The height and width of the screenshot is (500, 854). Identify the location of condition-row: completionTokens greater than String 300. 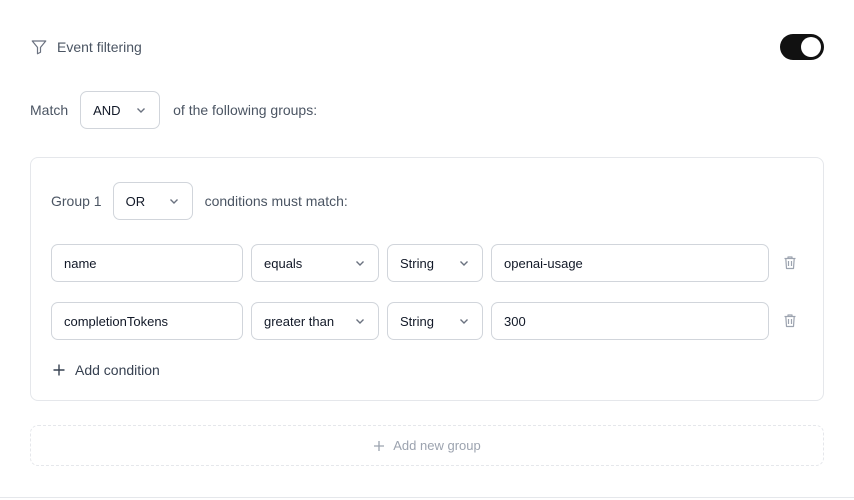
(431, 321).